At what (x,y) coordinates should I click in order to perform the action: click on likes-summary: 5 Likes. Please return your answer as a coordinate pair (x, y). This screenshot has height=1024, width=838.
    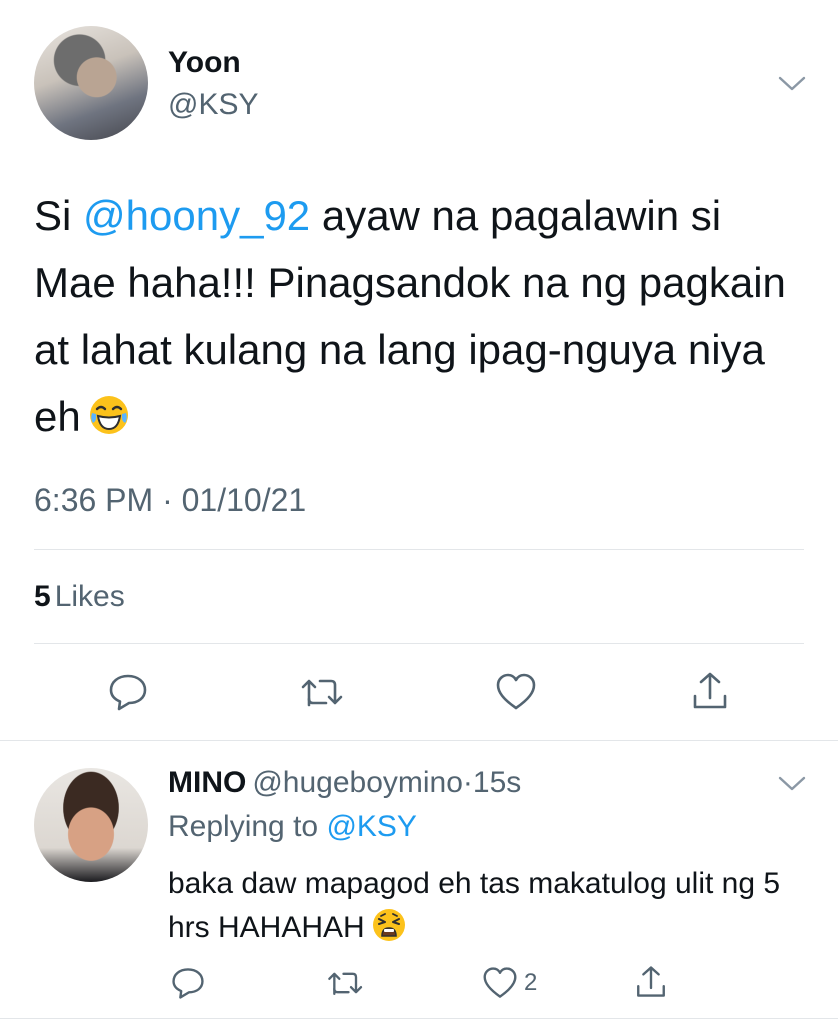
    Looking at the image, I should click on (79, 597).